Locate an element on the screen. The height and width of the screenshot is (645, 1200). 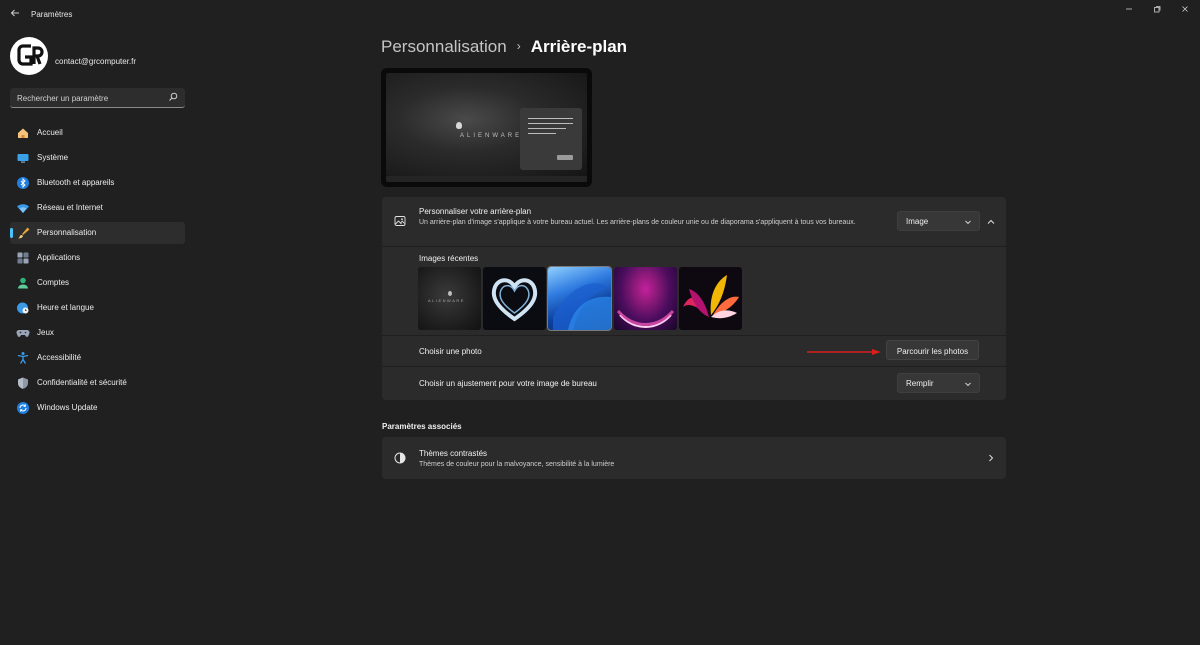
person-icon is located at coordinates (23, 283).